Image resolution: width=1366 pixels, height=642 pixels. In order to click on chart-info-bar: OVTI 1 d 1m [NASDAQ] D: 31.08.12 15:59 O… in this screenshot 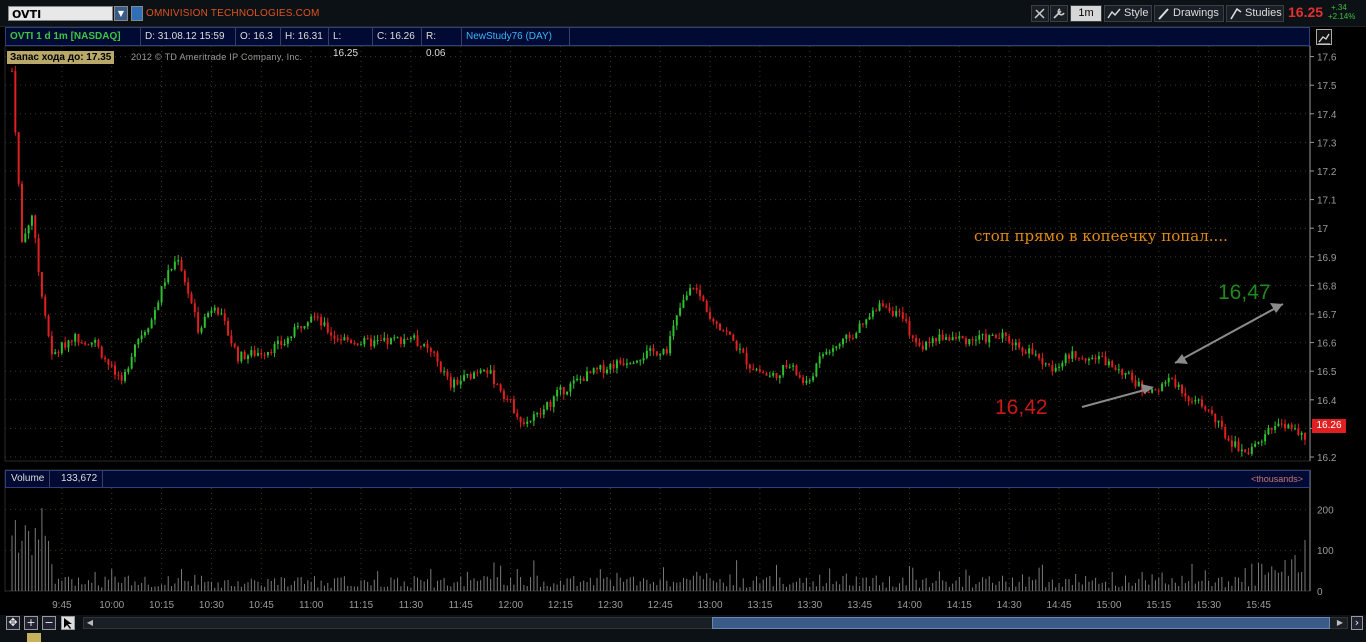, I will do `click(657, 43)`.